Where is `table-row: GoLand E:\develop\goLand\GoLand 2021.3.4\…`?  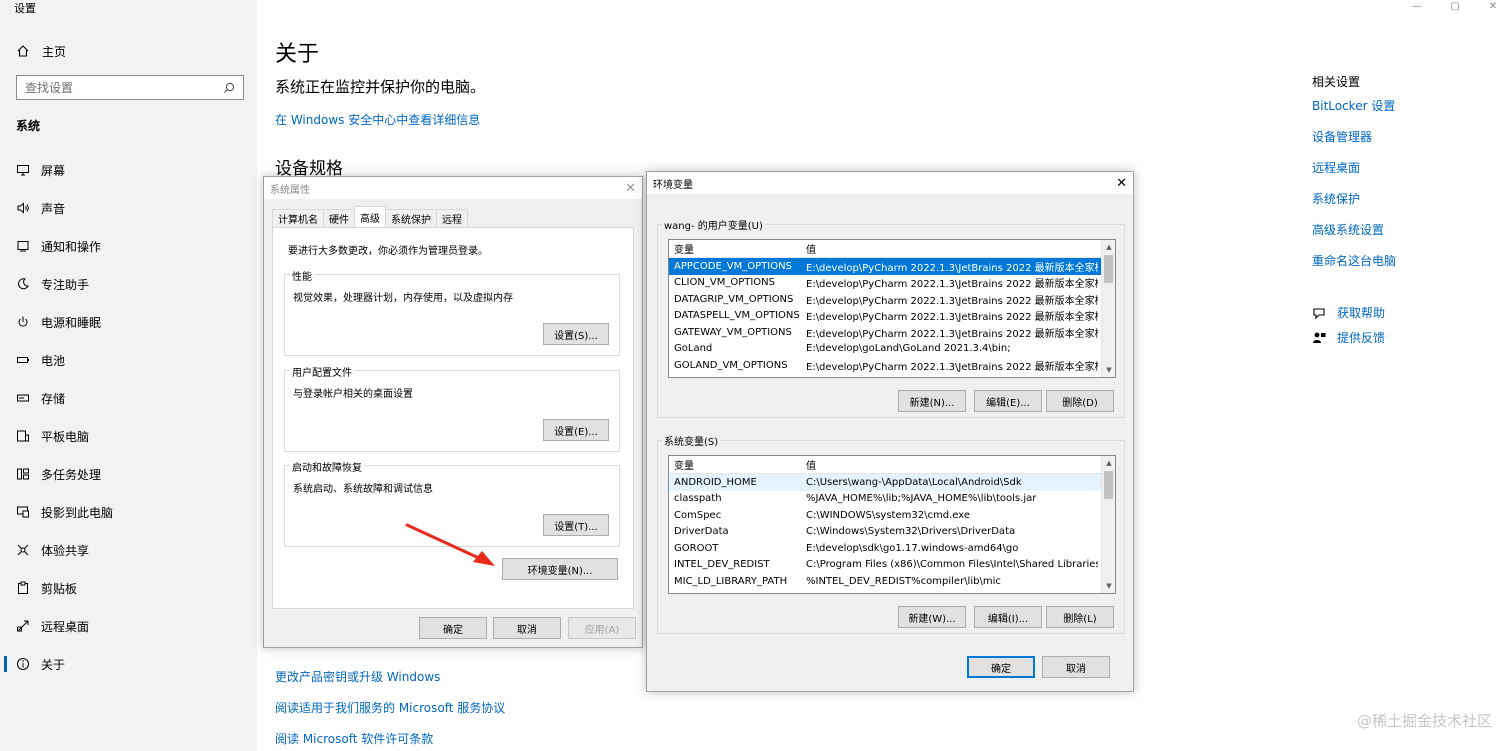
table-row: GoLand E:\develop\goLand\GoLand 2021.3.4\… is located at coordinates (892, 349).